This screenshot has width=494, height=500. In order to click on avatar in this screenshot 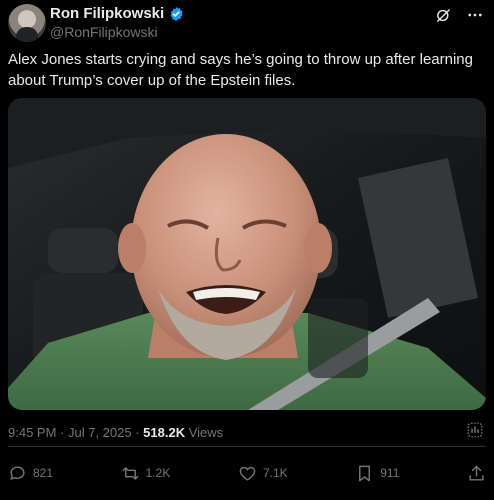, I will do `click(27, 23)`.